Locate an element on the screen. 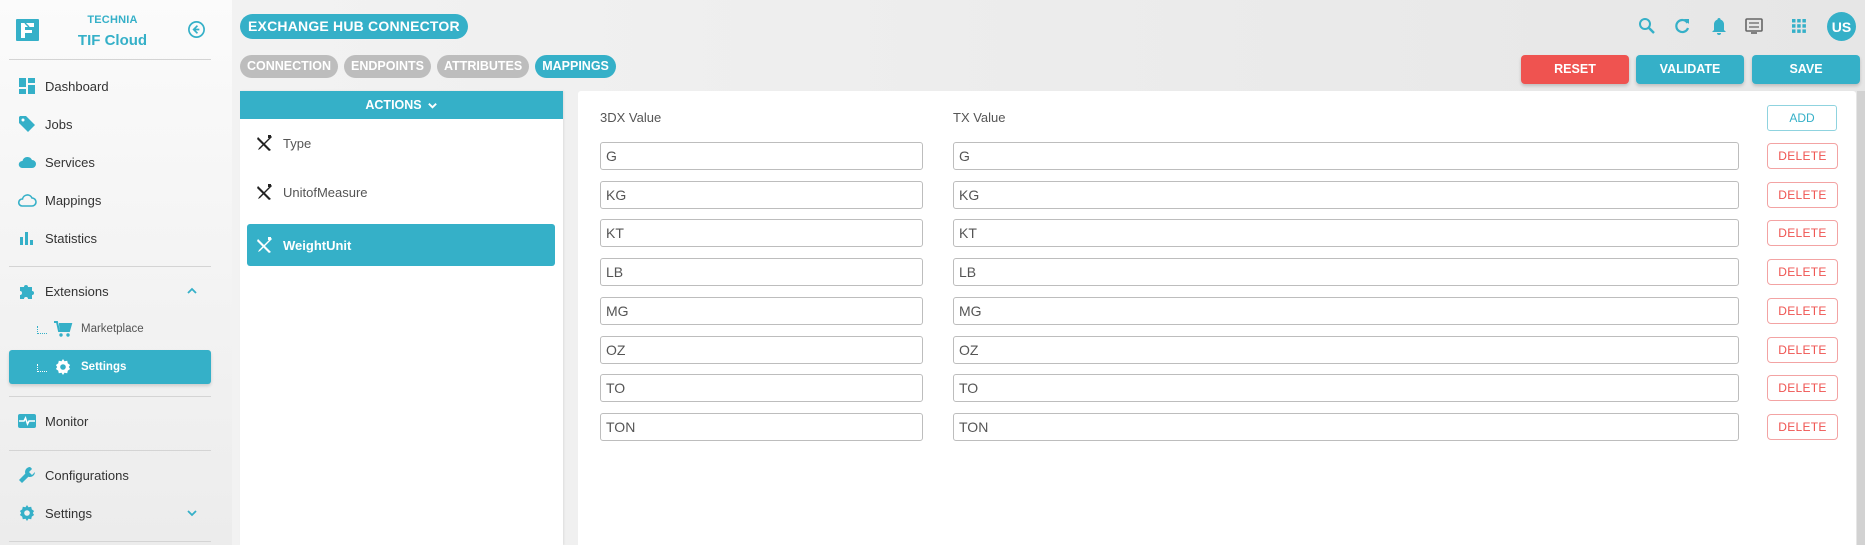 The image size is (1865, 545). tif-logo-icon is located at coordinates (27, 30).